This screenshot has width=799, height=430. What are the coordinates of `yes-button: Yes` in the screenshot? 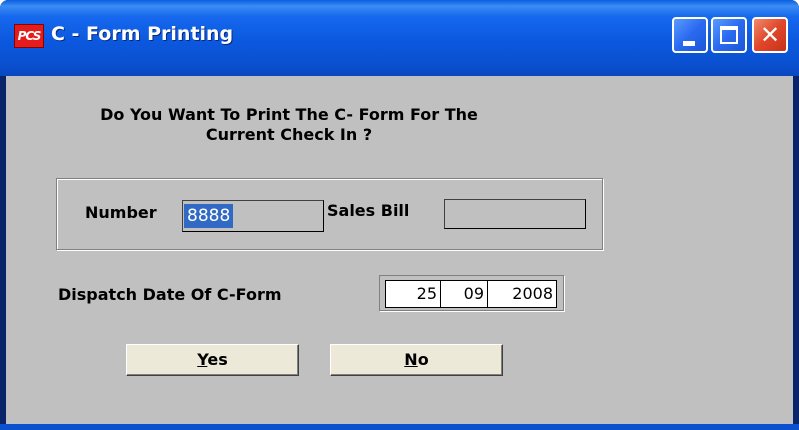 It's located at (212, 360).